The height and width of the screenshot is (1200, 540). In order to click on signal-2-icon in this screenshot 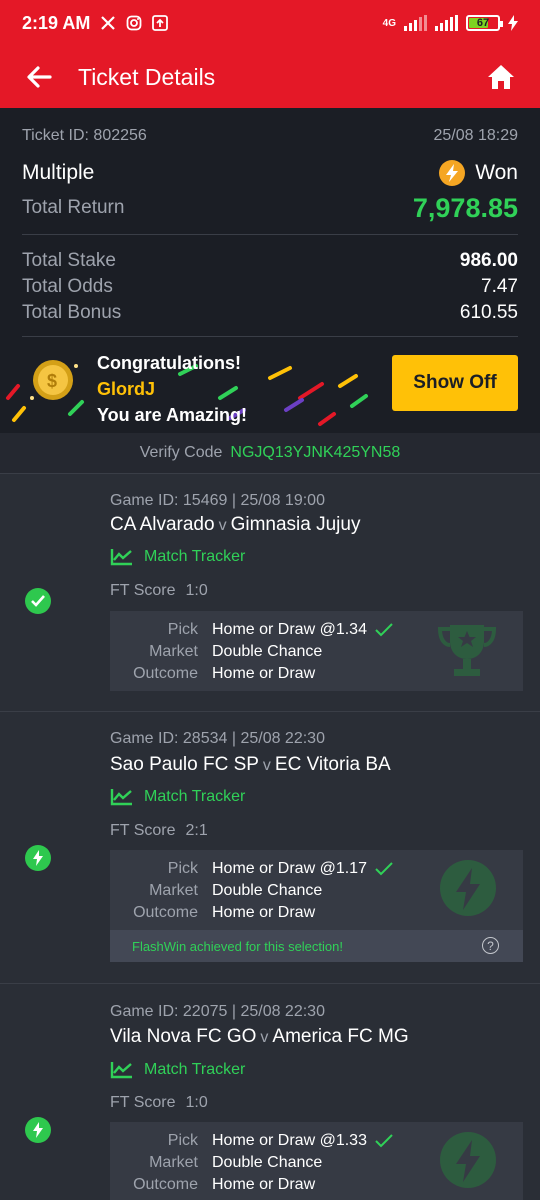, I will do `click(446, 23)`.